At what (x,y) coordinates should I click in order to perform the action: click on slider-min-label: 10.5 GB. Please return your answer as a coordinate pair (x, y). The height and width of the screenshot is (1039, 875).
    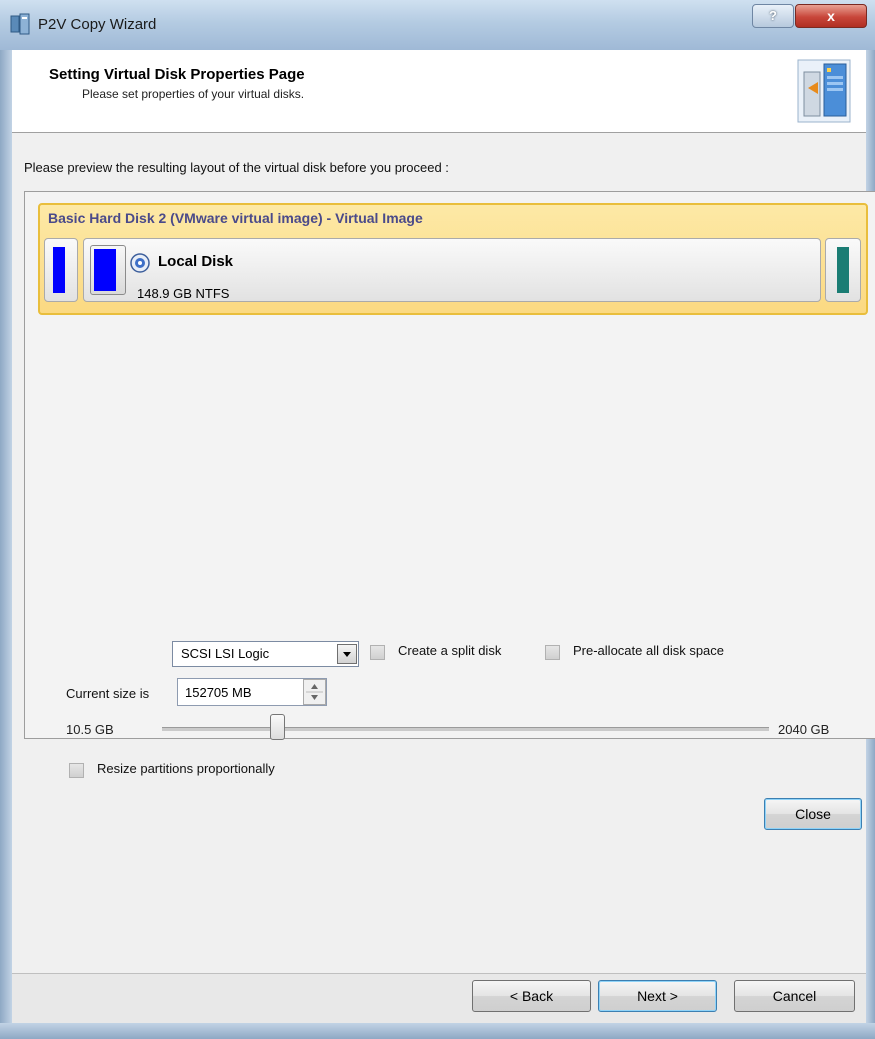
    Looking at the image, I should click on (90, 729).